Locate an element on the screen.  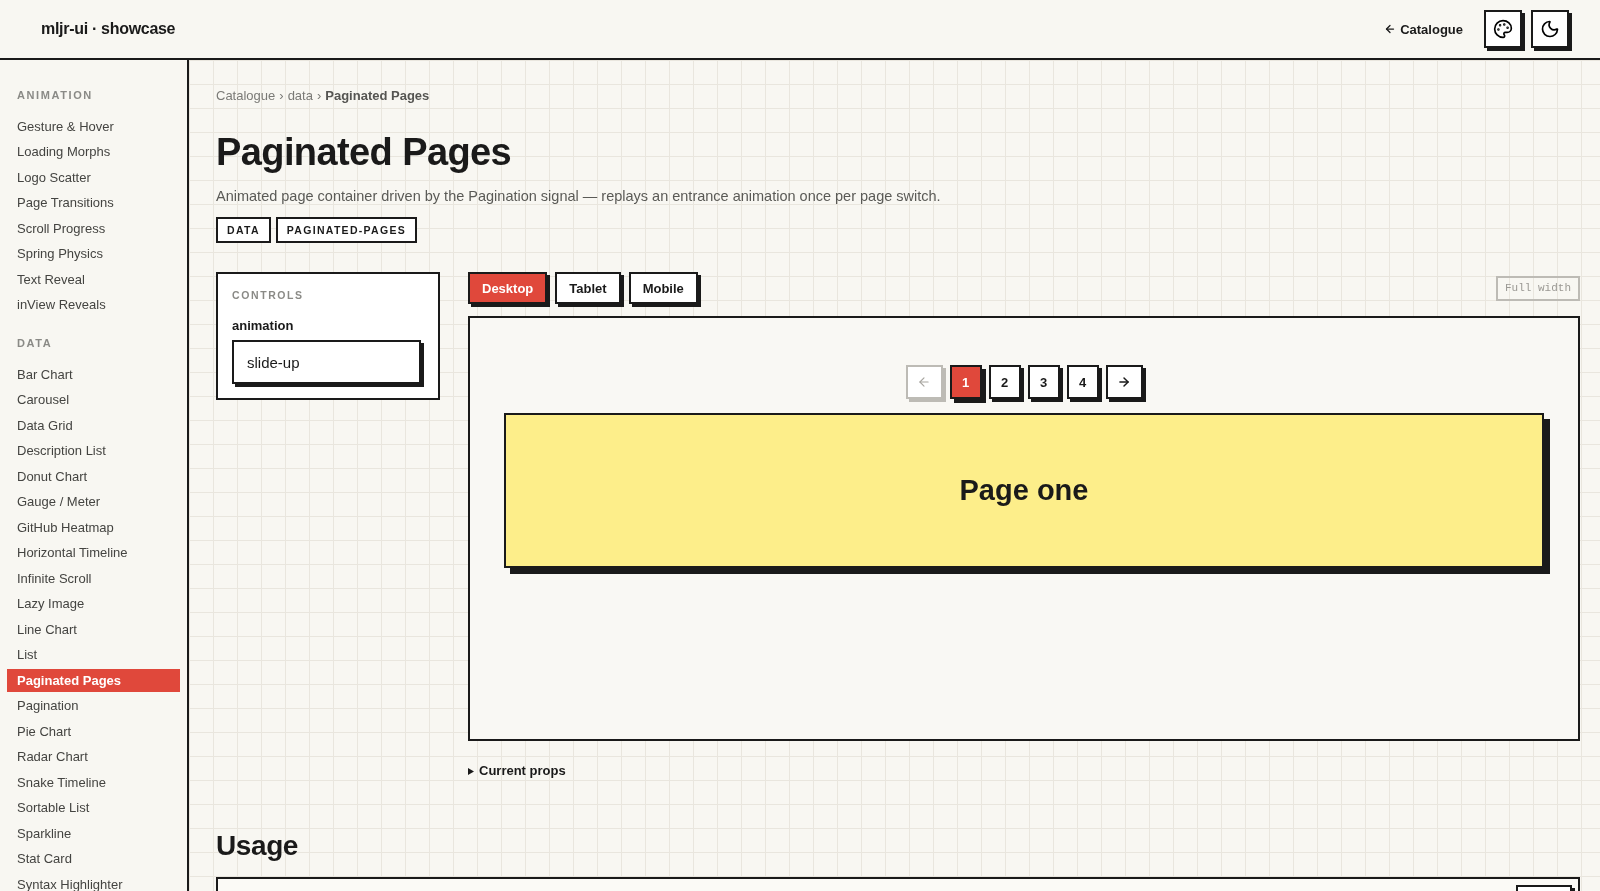
sidebar-item: Sparkline is located at coordinates (93, 833).